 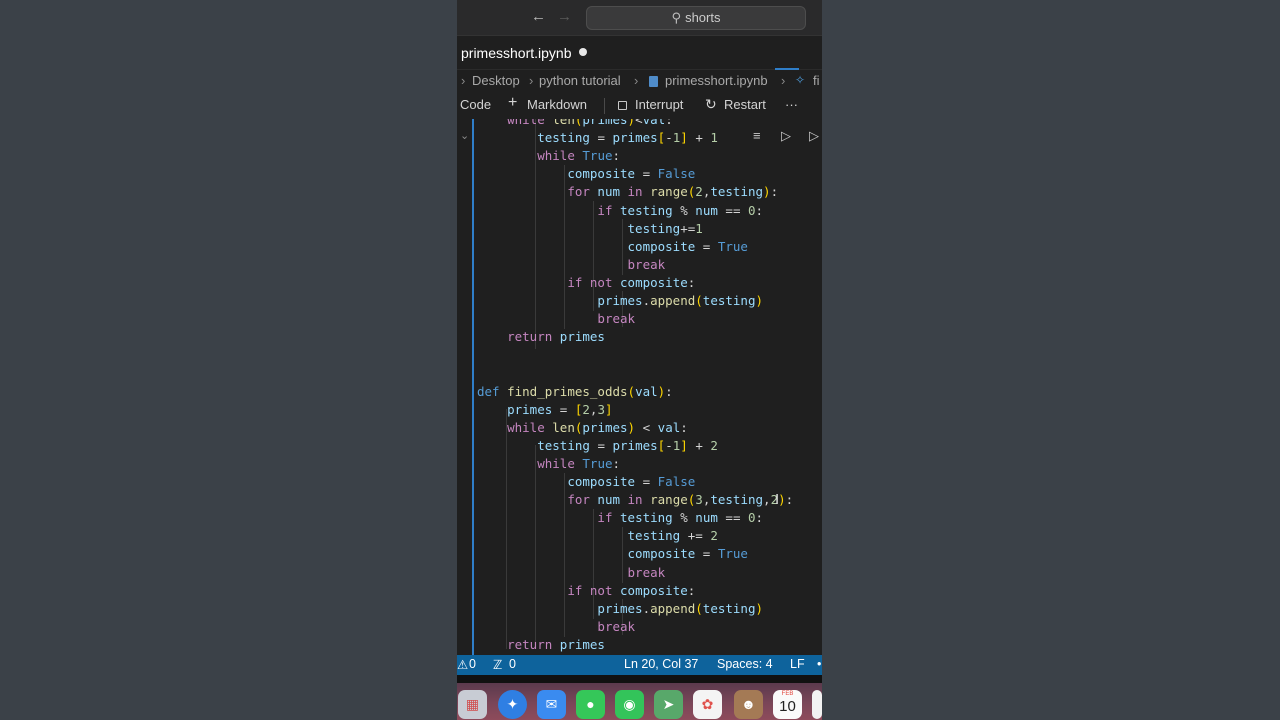 I want to click on status-bar: ⚠ 0 ℤ 0 Ln 20, Col 37 Spaces: 4 LF •, so click(x=639, y=665).